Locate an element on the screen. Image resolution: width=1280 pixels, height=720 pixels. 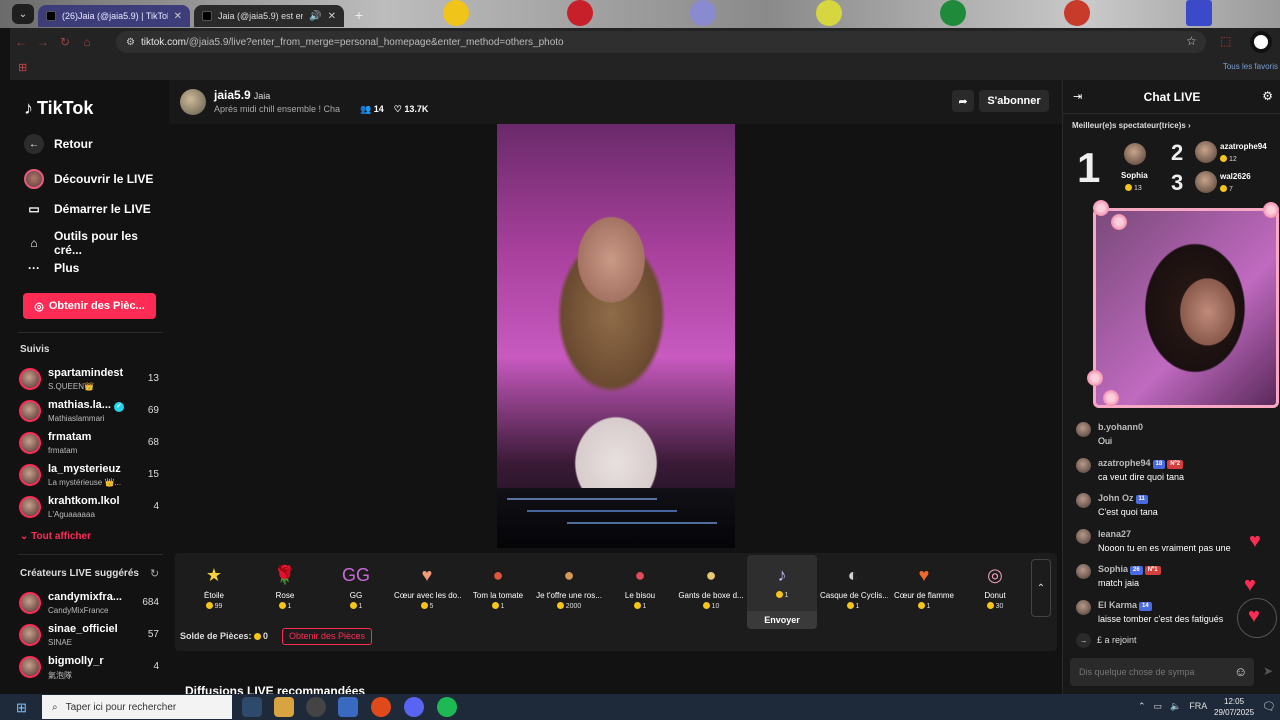
new-tab-button: + is located at coordinates (359, 15).